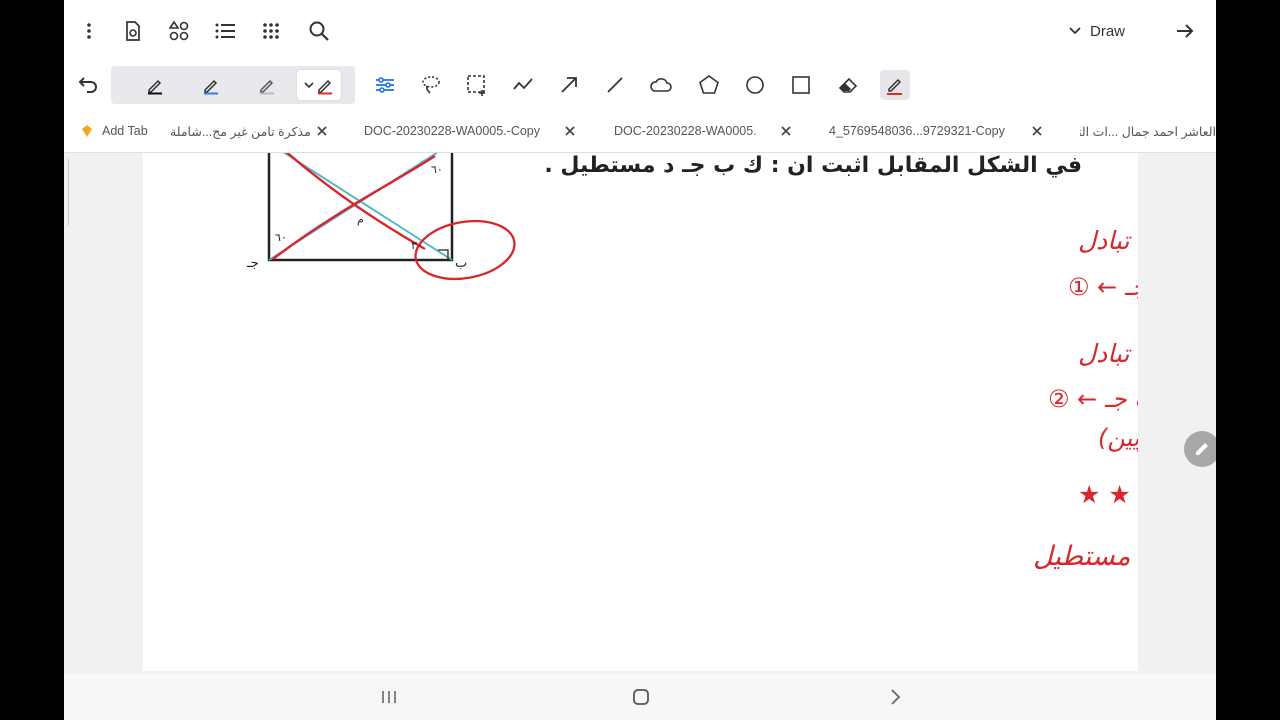  What do you see at coordinates (1103, 287) in the screenshot?
I see `solution-line-2: ∴ ك ب // د جـ ← ①` at bounding box center [1103, 287].